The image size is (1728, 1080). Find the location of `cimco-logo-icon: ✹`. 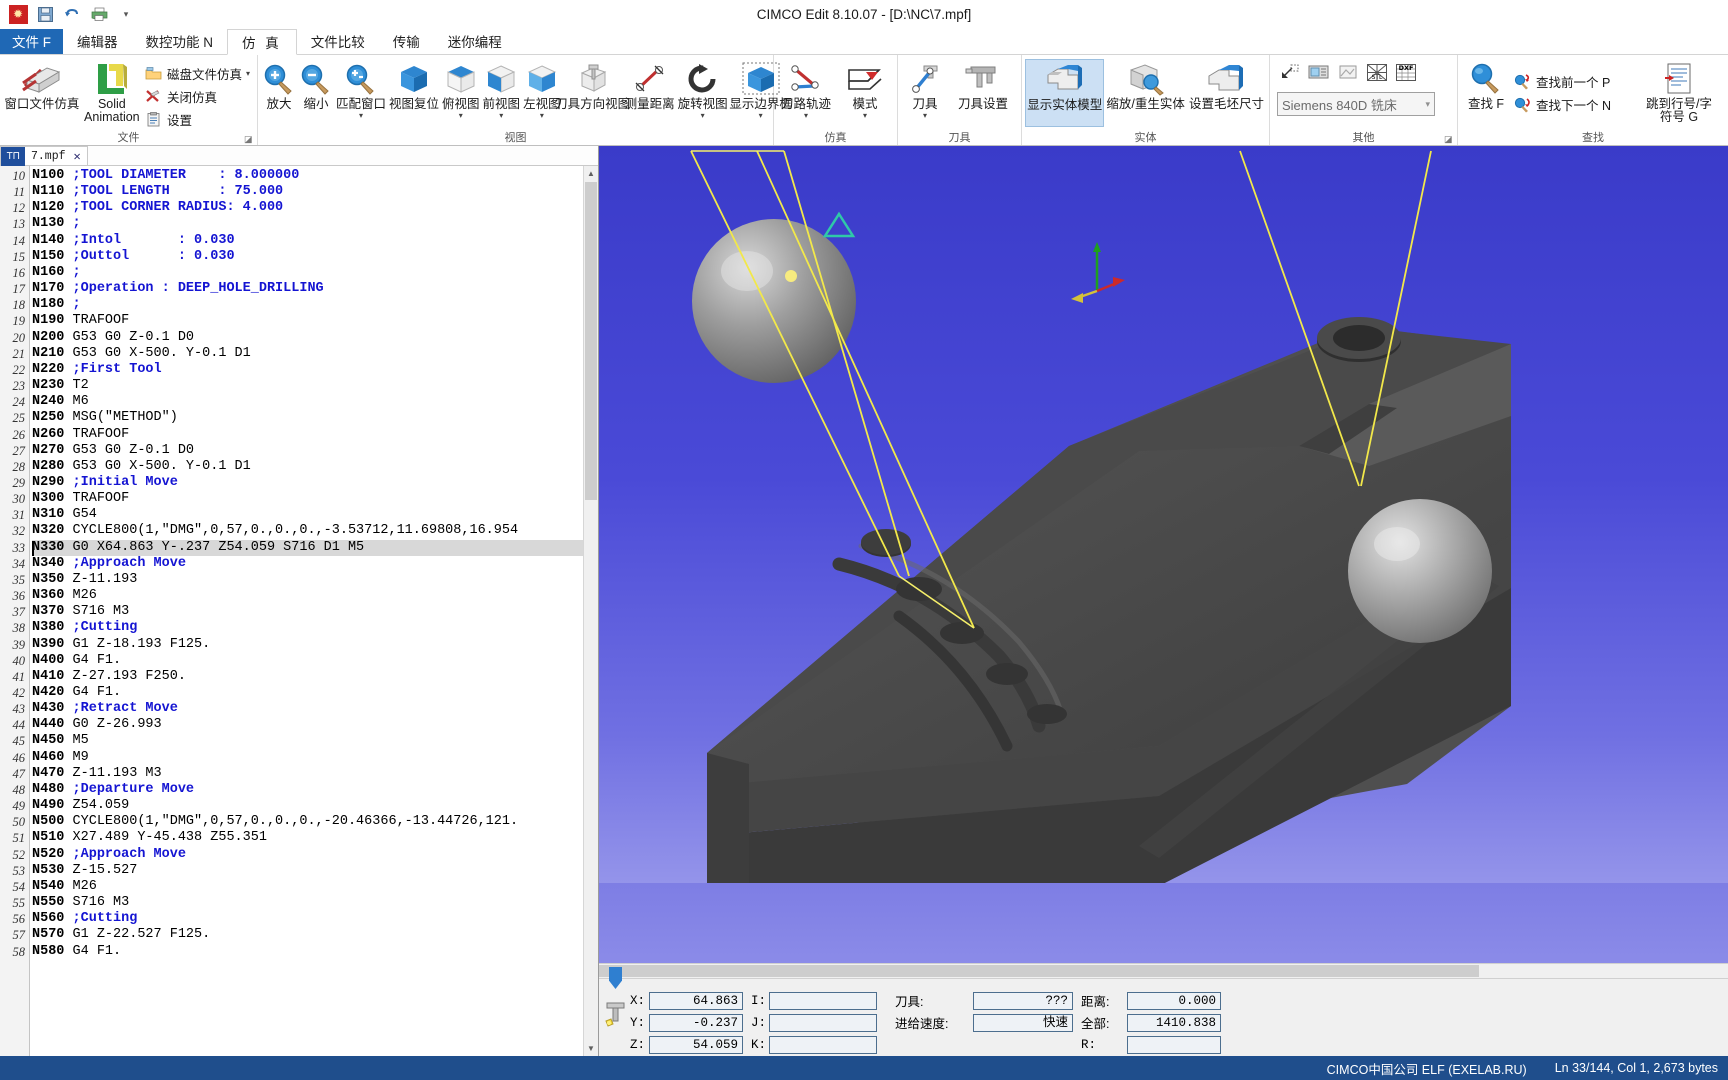

cimco-logo-icon: ✹ is located at coordinates (18, 14).